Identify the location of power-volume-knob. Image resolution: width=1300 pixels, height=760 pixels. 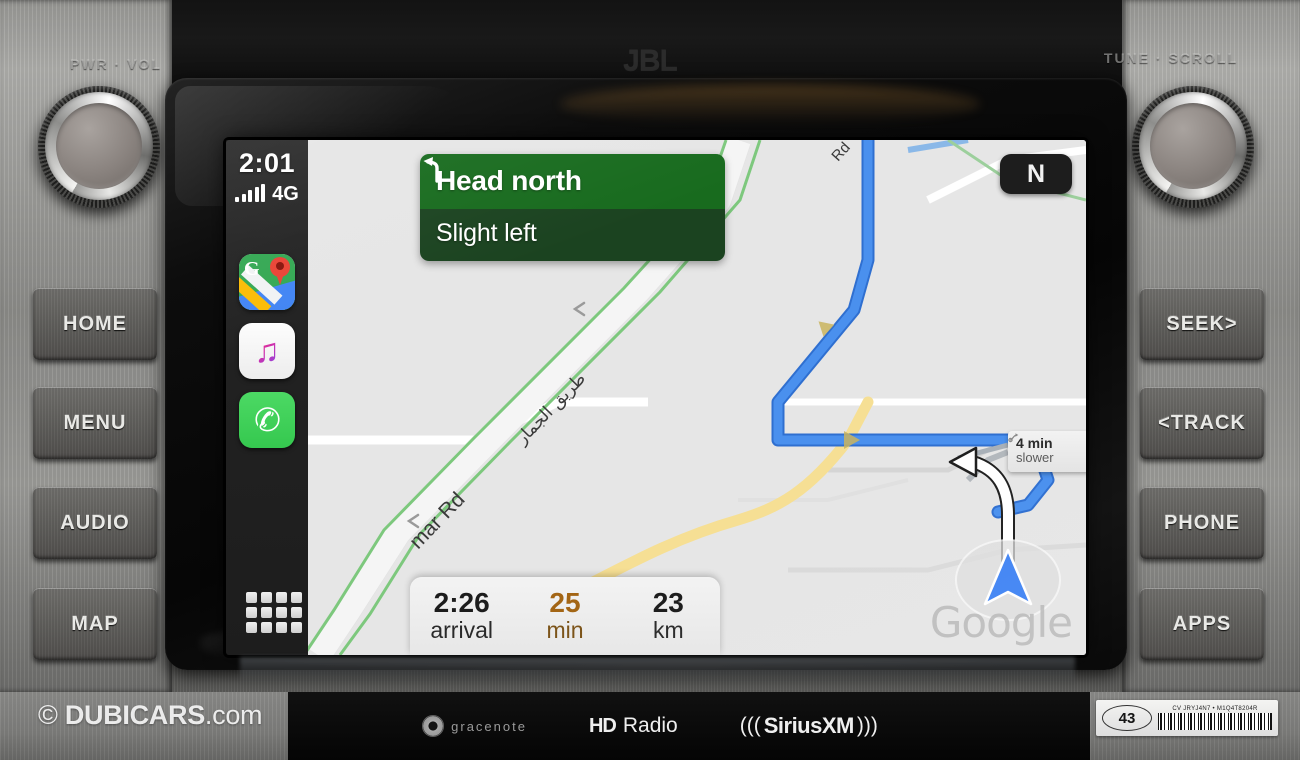
(99, 147).